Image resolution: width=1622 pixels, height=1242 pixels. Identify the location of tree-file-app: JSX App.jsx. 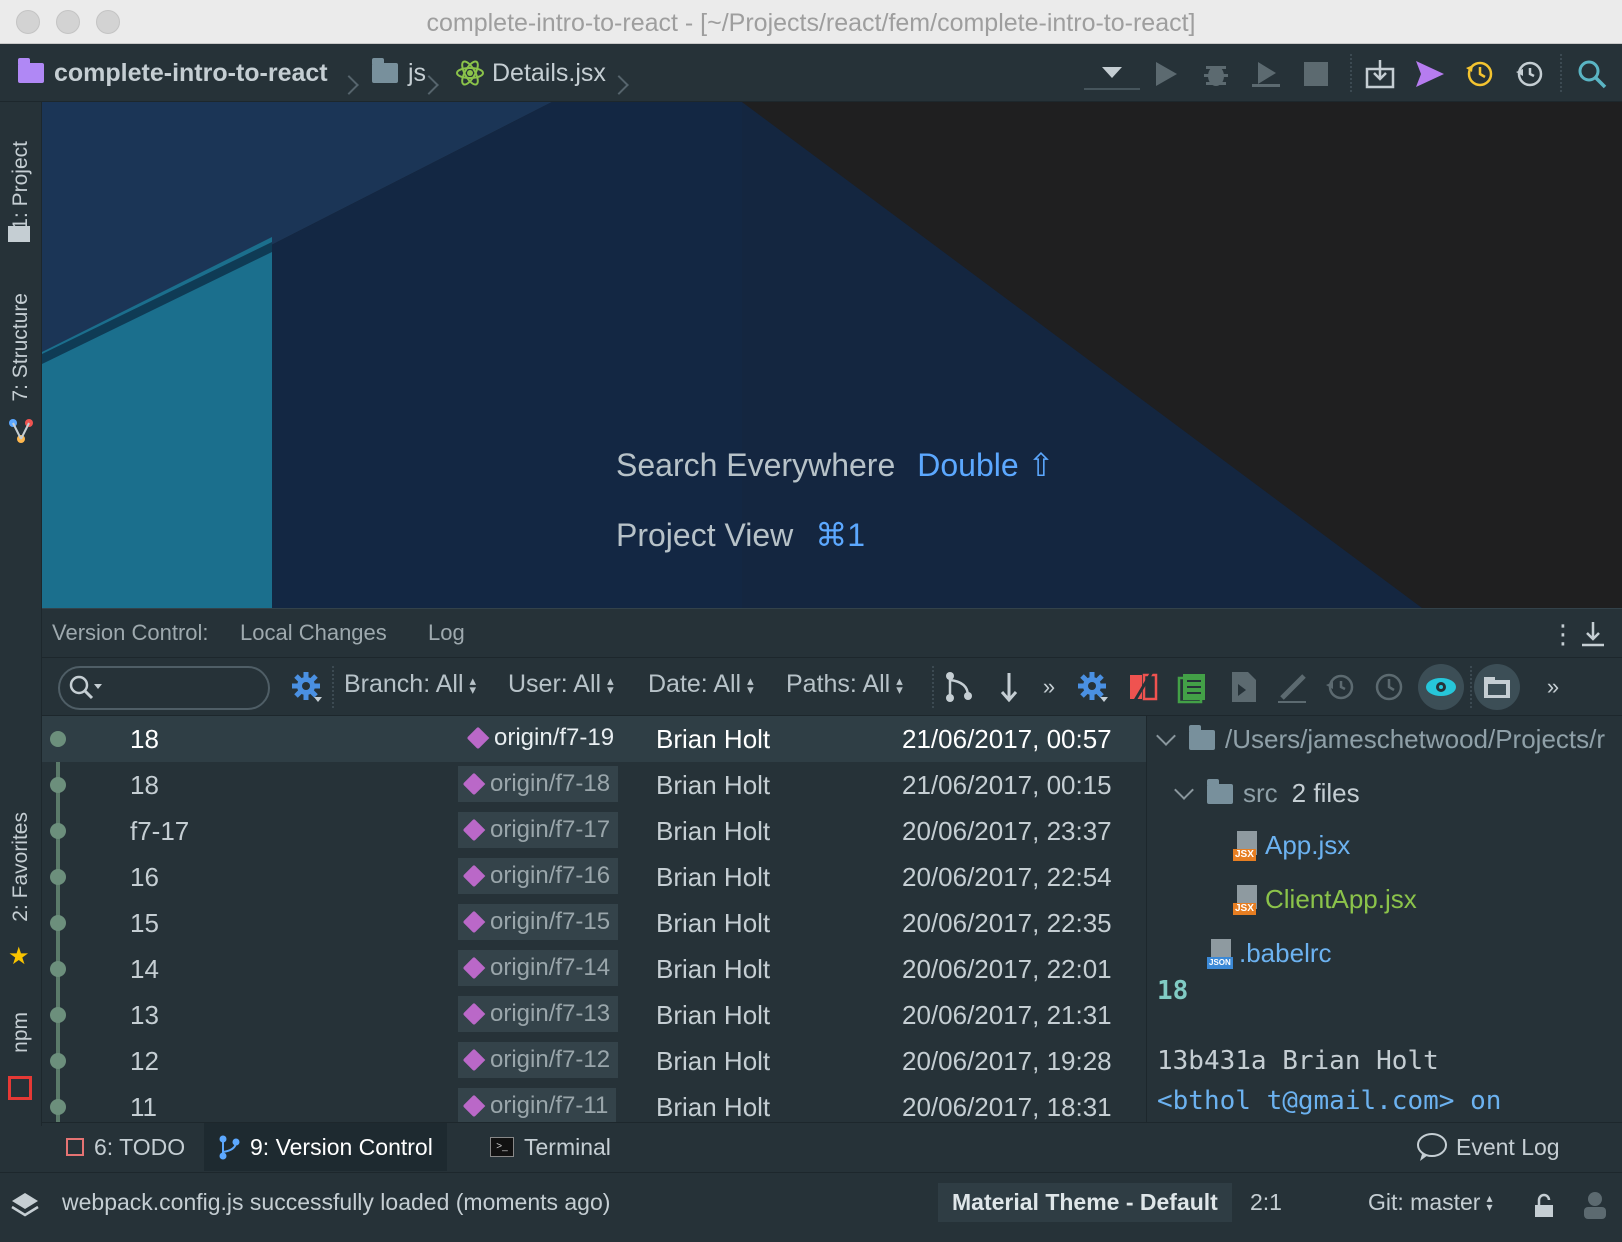
(1291, 845).